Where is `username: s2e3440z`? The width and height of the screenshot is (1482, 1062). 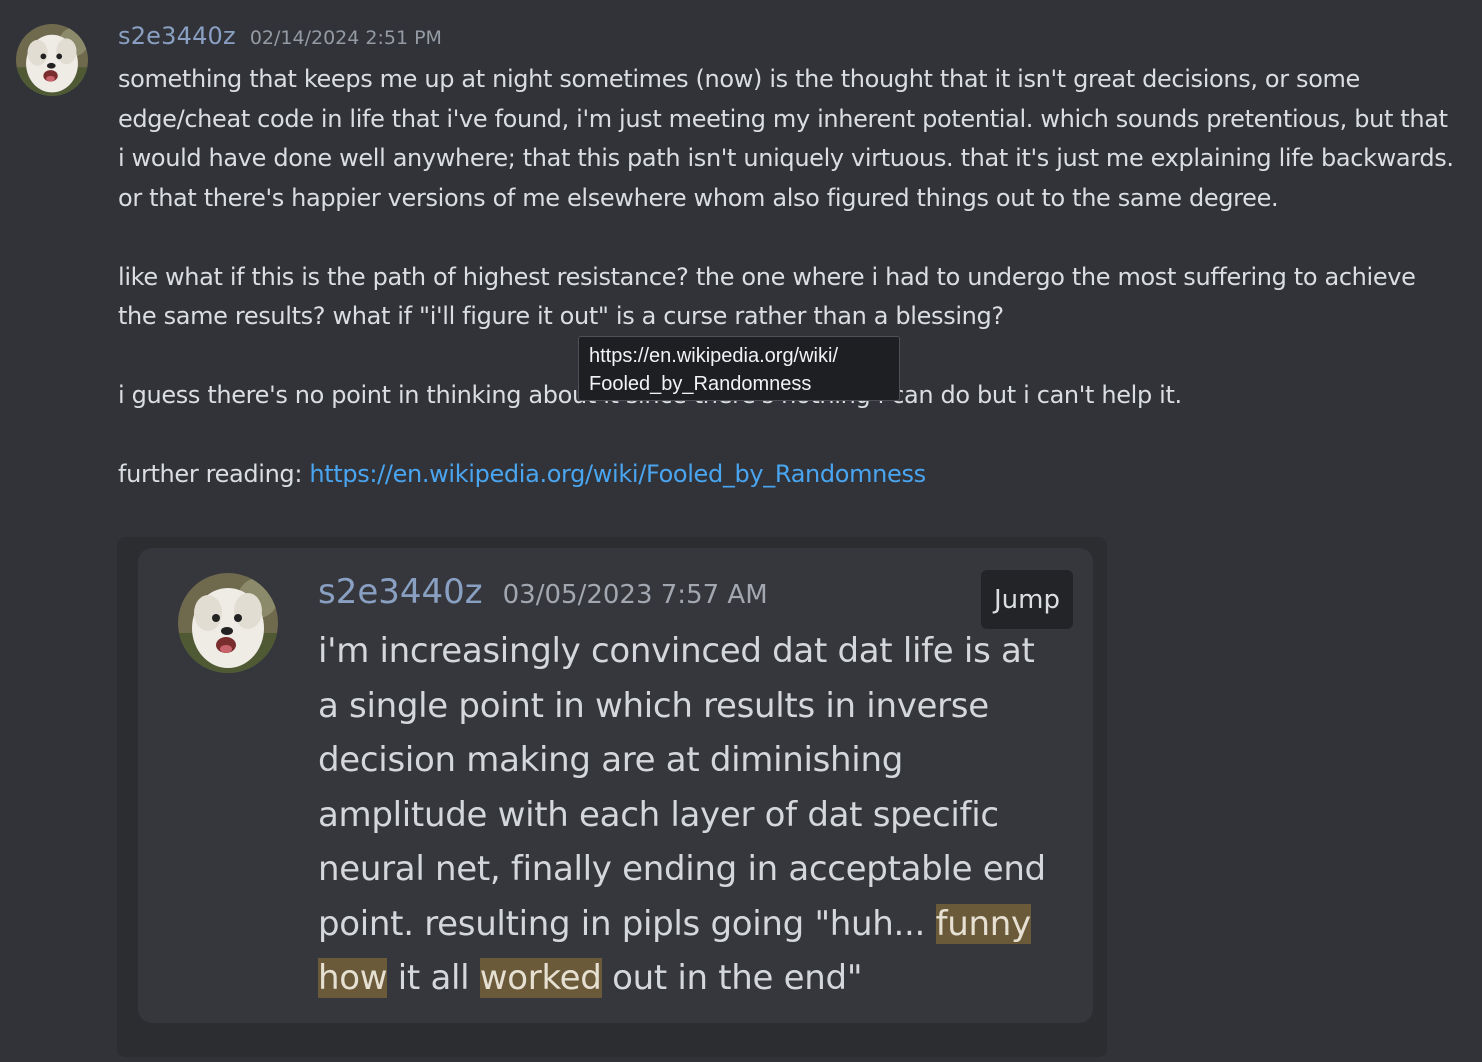
username: s2e3440z is located at coordinates (177, 36).